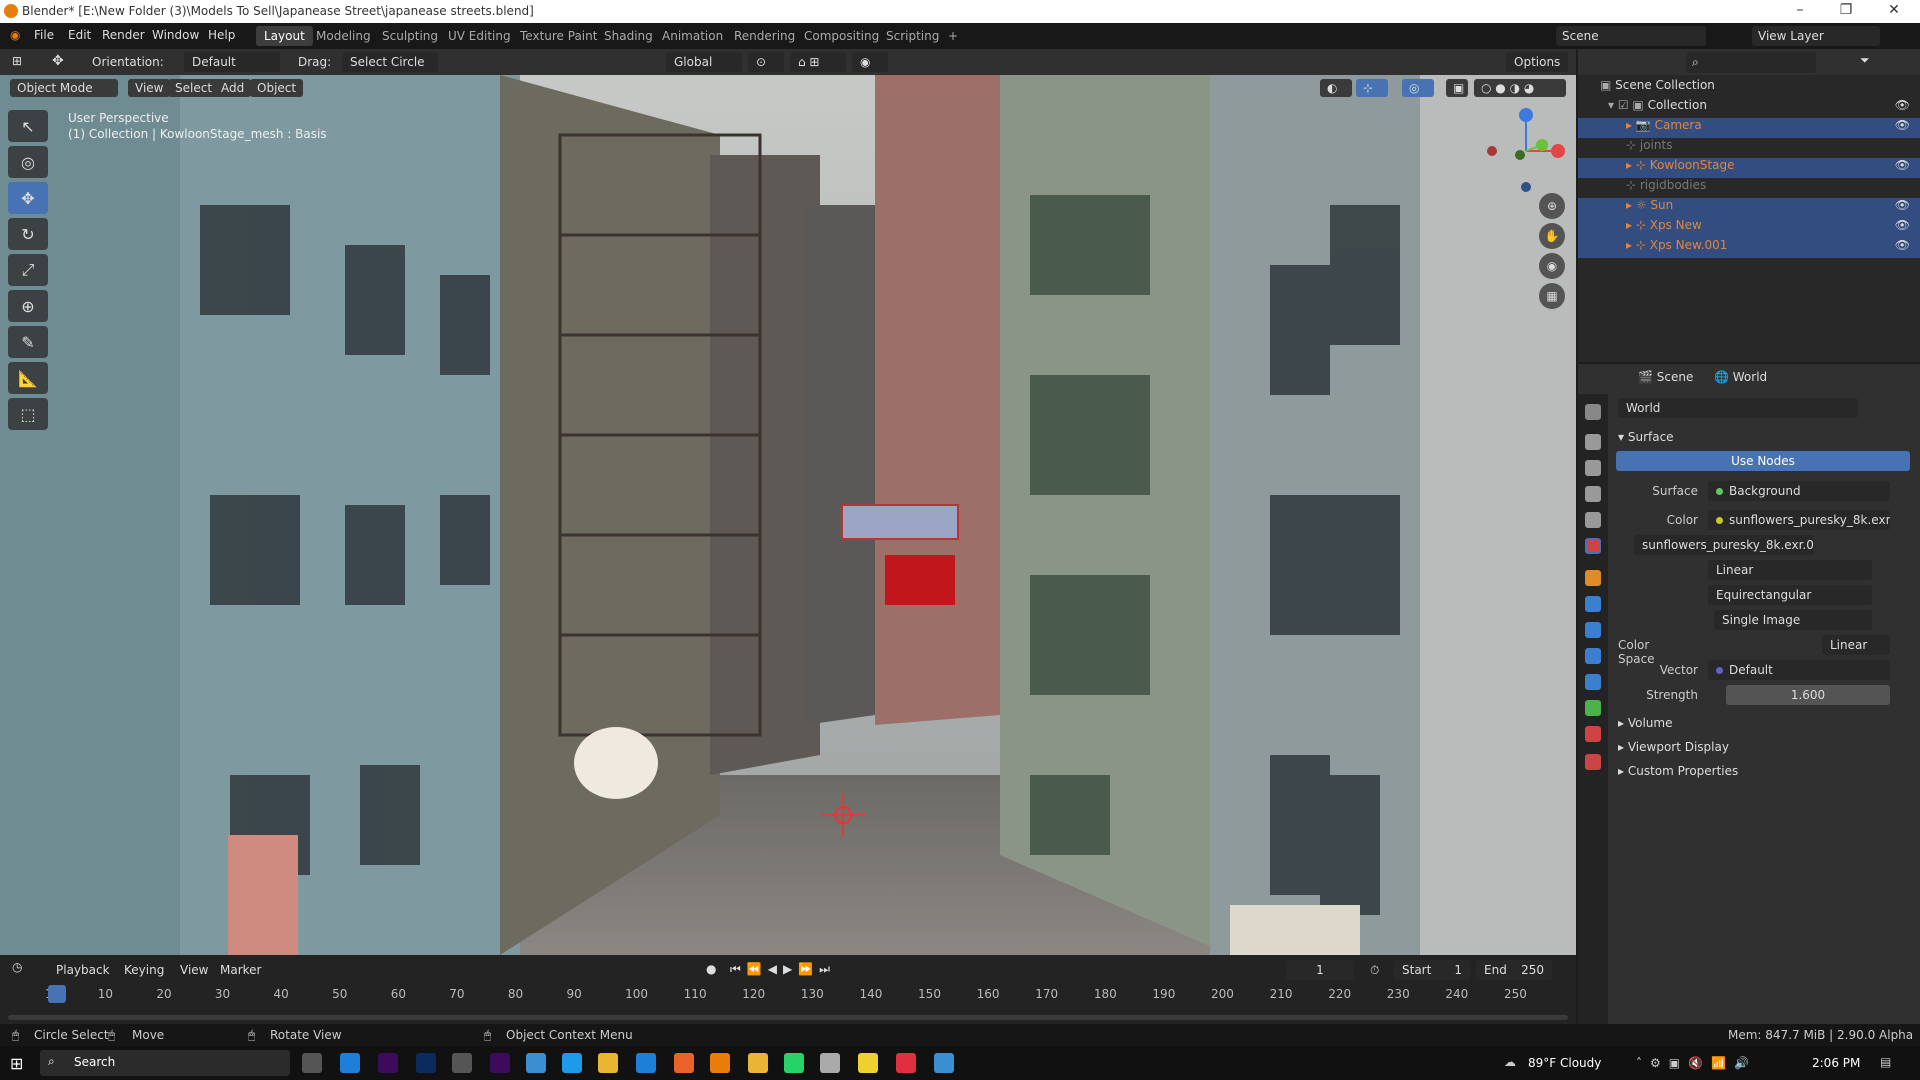  I want to click on tab-world-breadcrumb: 🌐 World, so click(1740, 377).